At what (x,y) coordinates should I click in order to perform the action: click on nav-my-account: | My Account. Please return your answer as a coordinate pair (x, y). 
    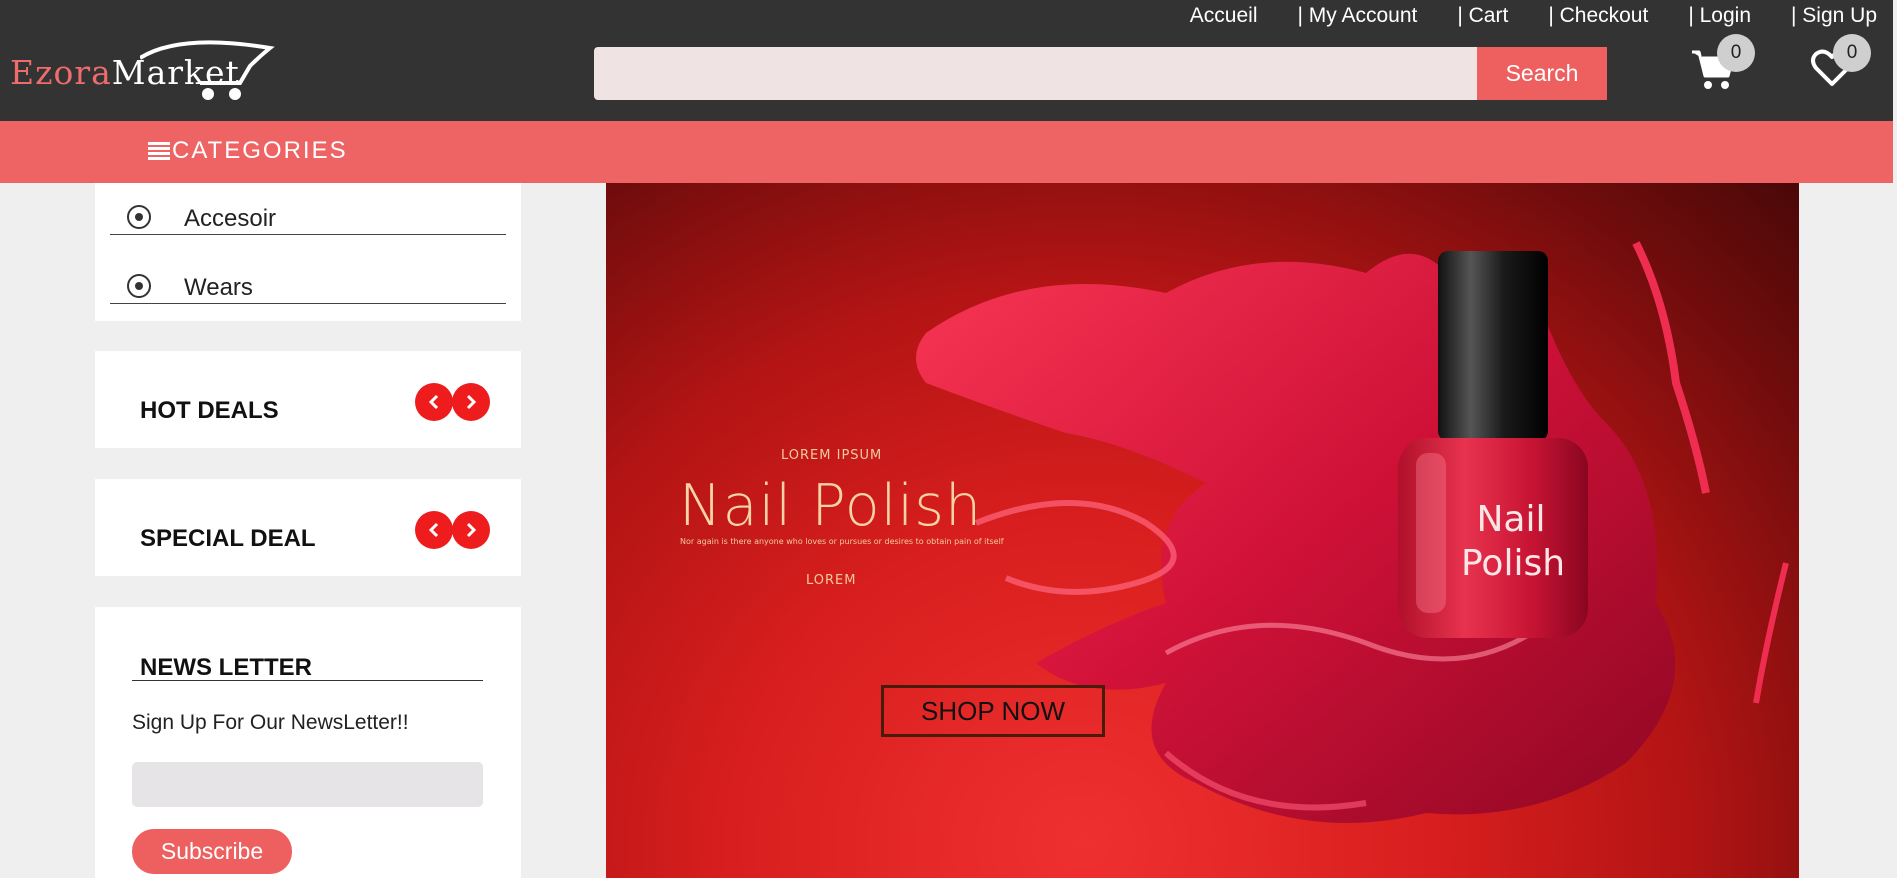
    Looking at the image, I should click on (1358, 16).